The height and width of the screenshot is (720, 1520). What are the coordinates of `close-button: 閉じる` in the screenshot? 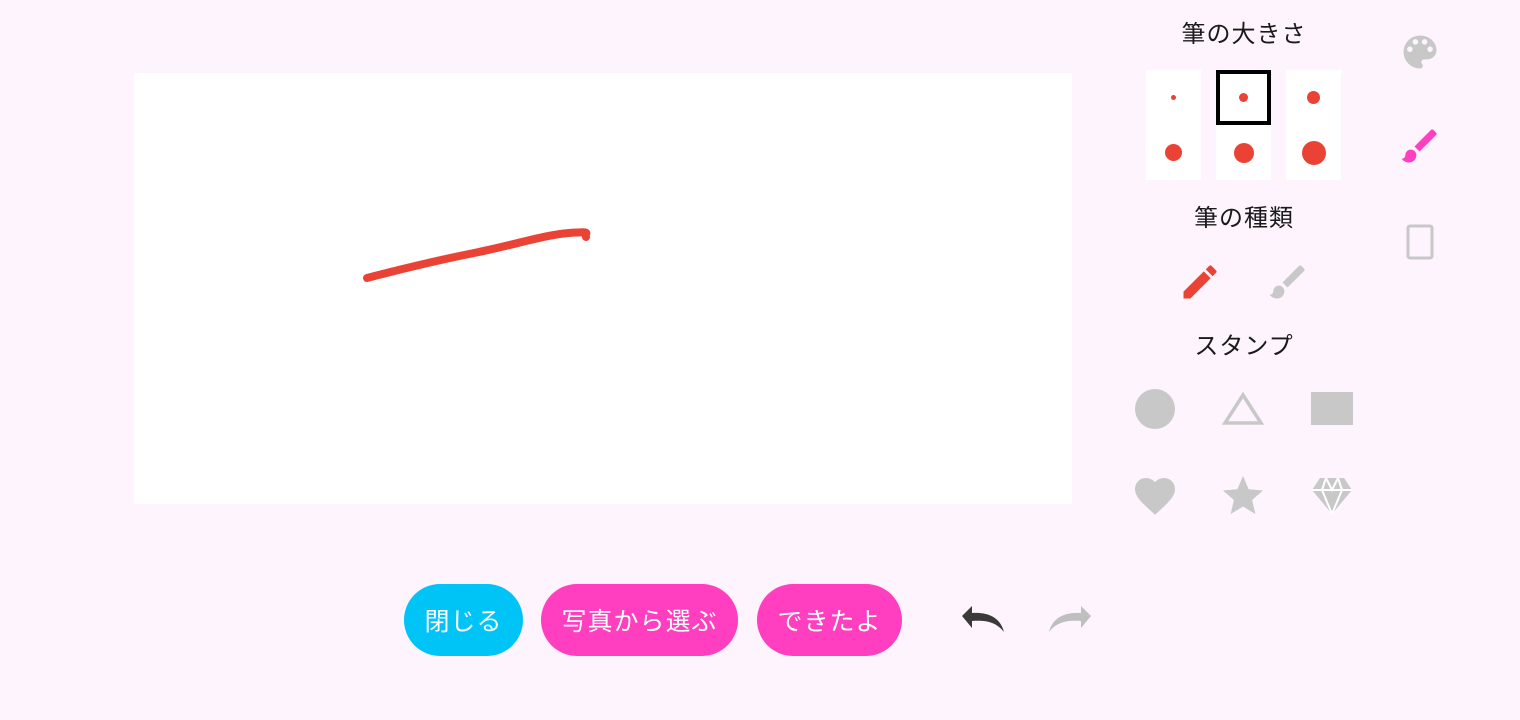 It's located at (463, 620).